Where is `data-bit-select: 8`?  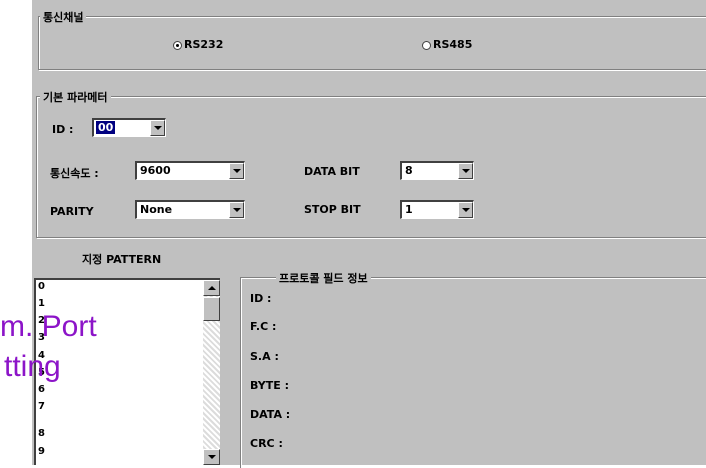 data-bit-select: 8 is located at coordinates (437, 170).